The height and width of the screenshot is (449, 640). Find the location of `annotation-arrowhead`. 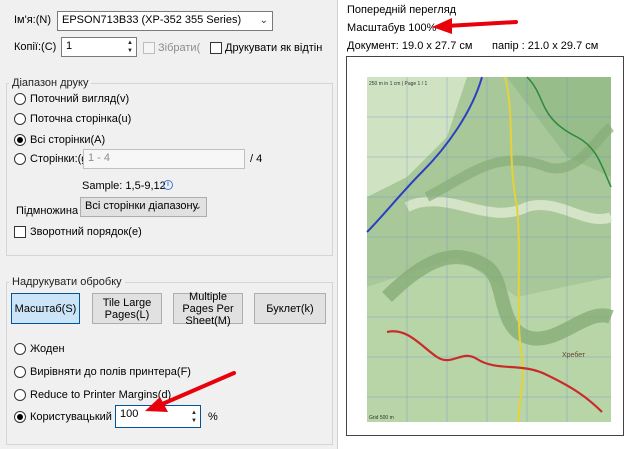

annotation-arrowhead is located at coordinates (442, 26).